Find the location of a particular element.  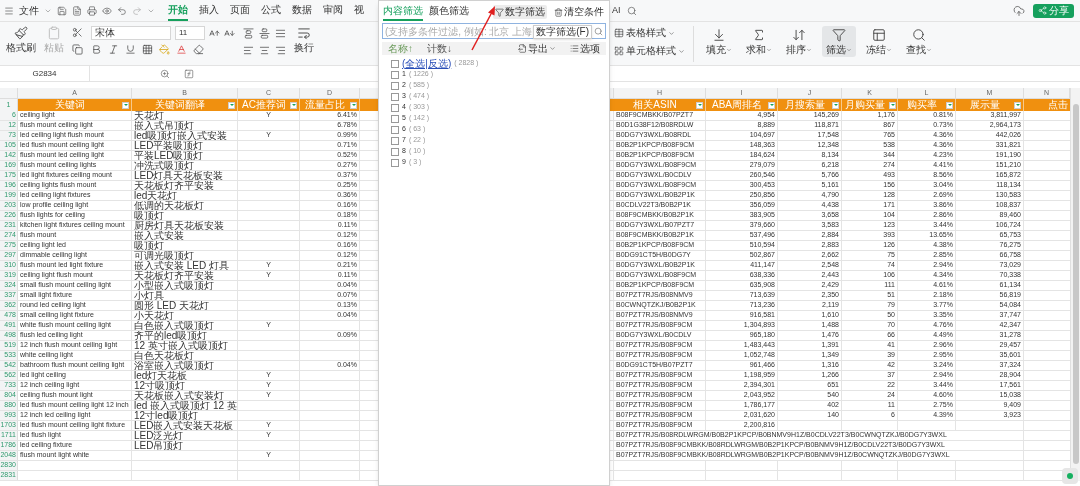

italic-icon is located at coordinates (113, 49).